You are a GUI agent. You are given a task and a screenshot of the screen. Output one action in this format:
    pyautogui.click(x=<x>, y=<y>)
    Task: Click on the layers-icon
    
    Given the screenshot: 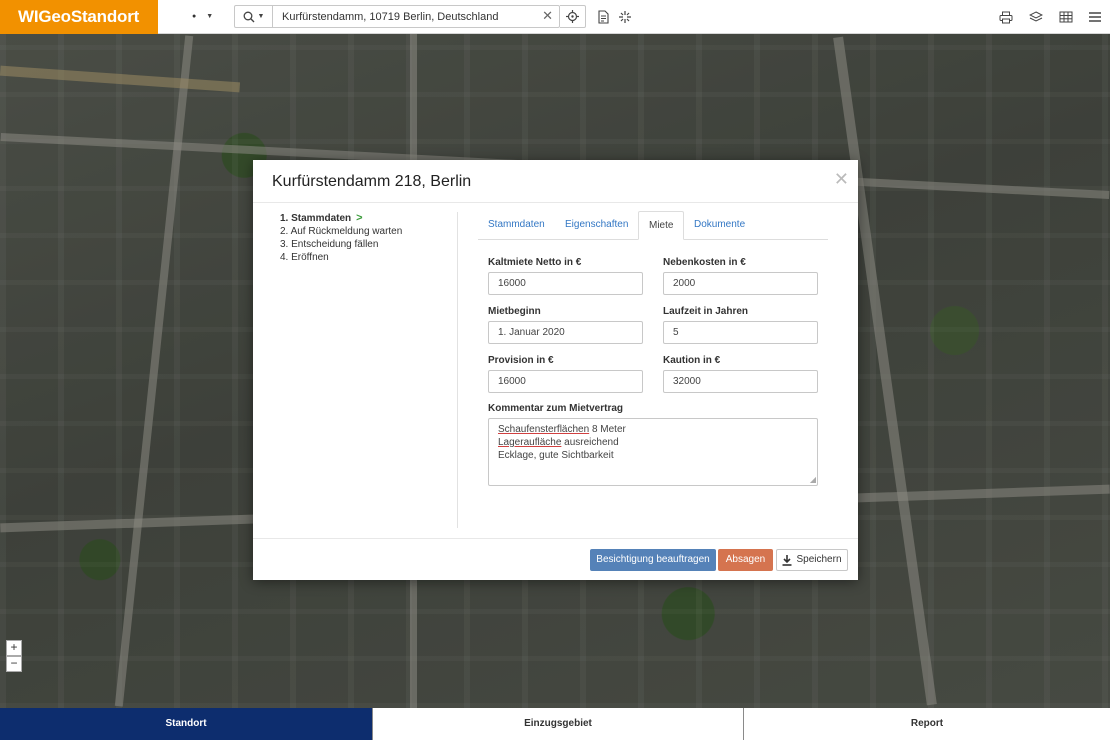 What is the action you would take?
    pyautogui.click(x=1036, y=17)
    